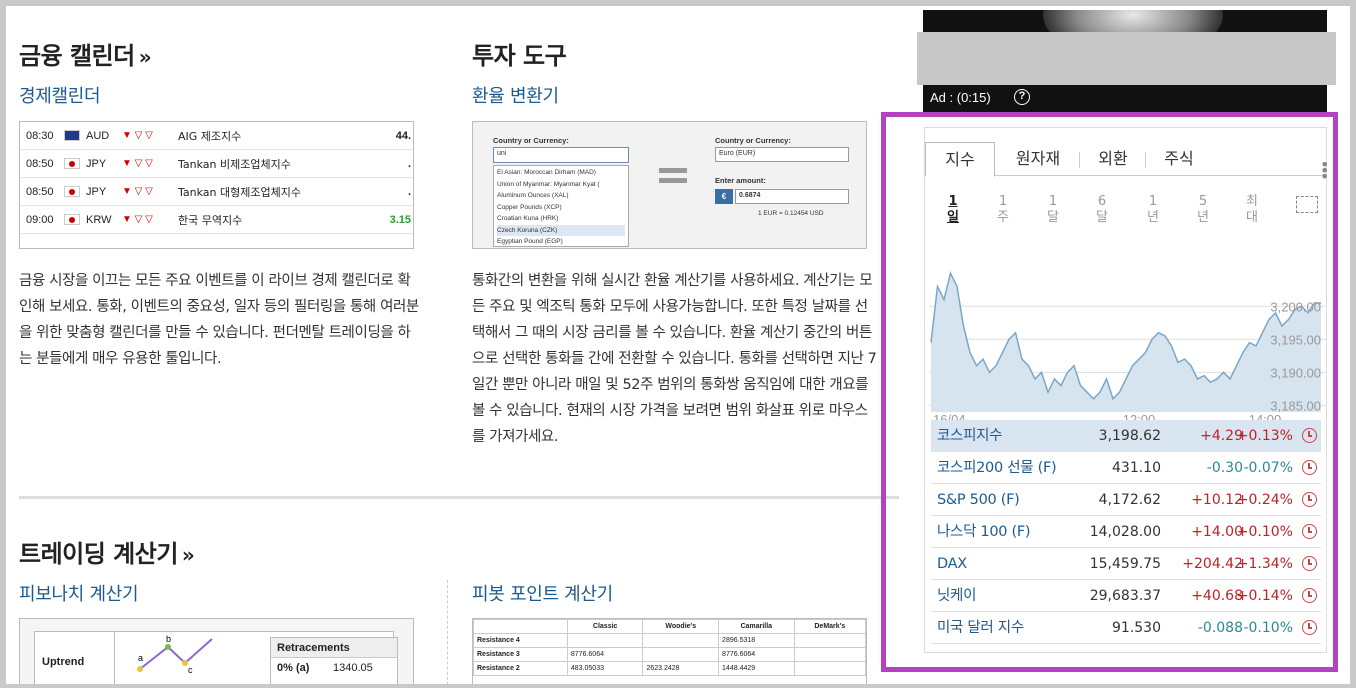 This screenshot has width=1356, height=688. I want to click on y-tick-label: 3,200.00, so click(1295, 306).